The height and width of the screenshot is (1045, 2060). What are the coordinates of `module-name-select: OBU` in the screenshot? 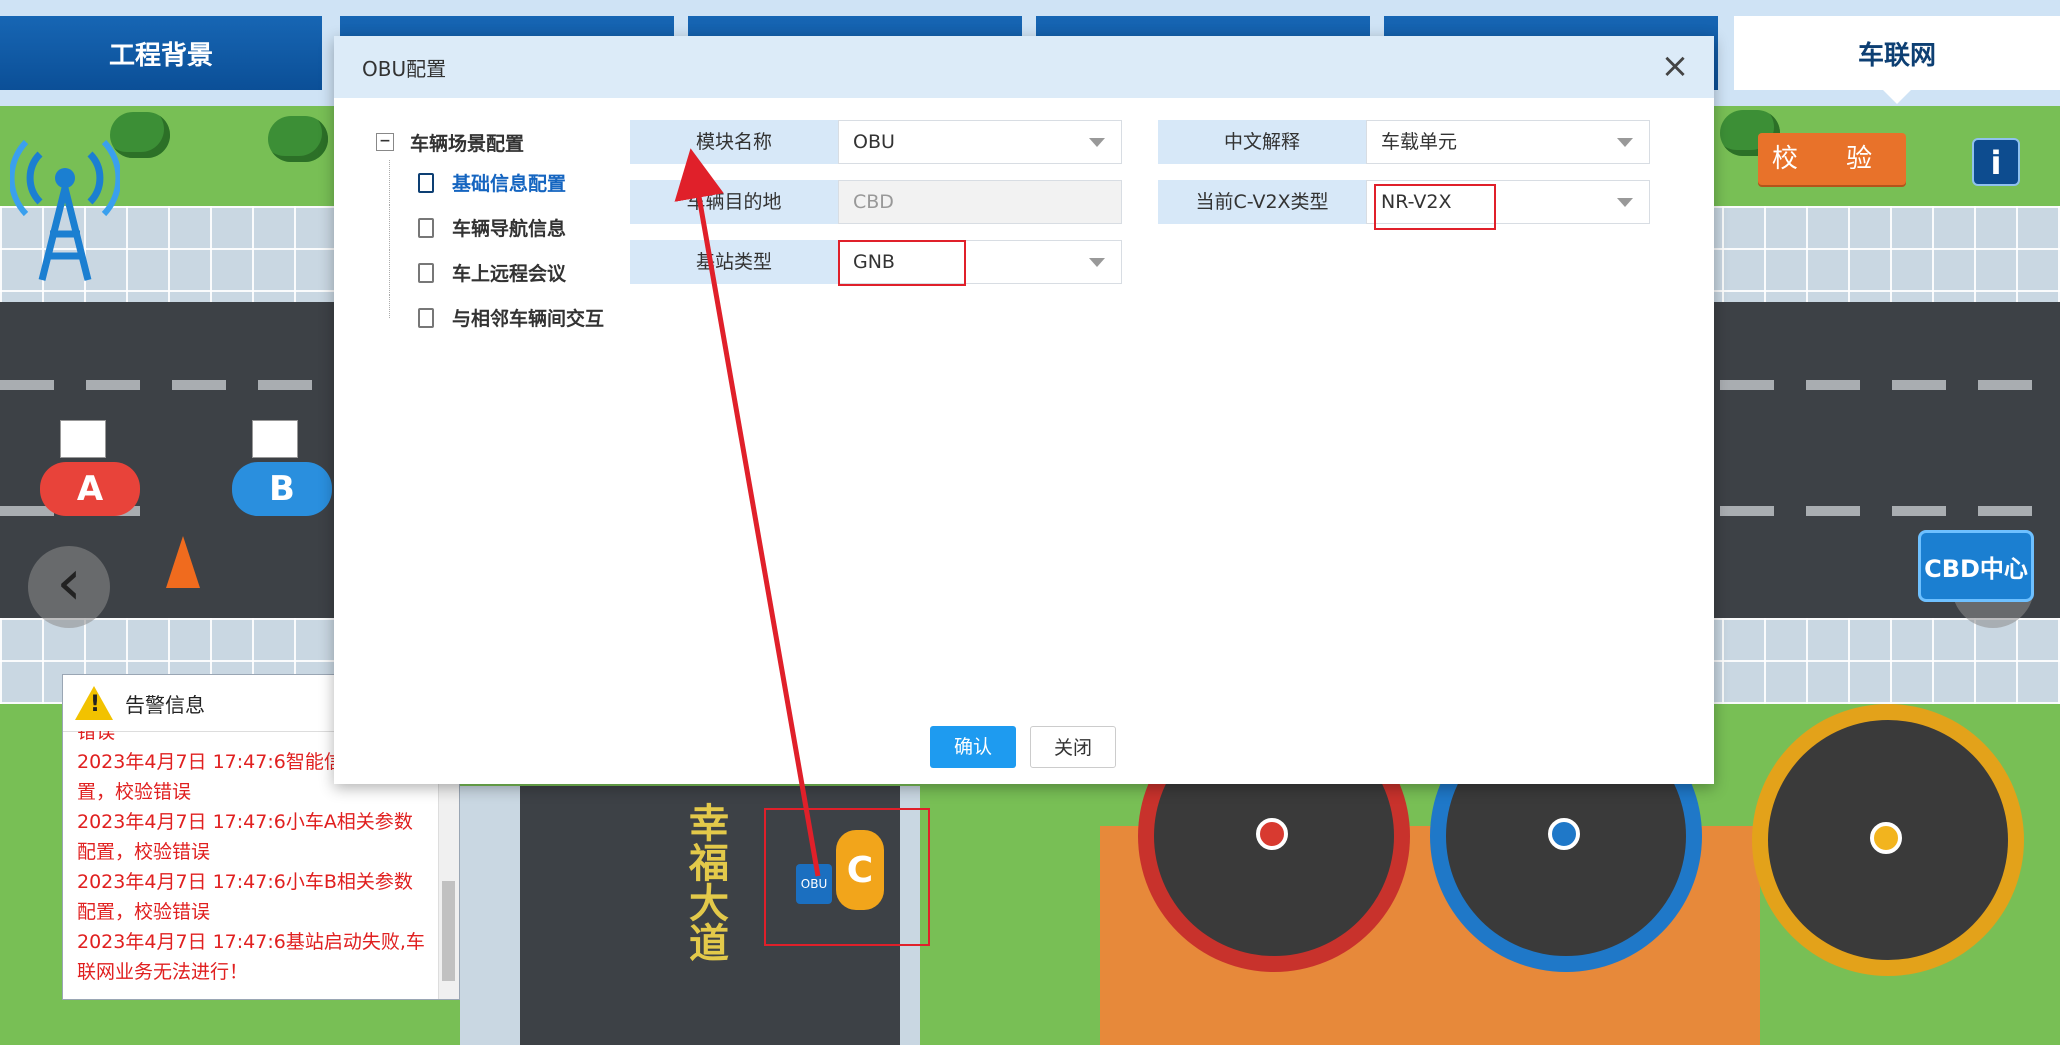 It's located at (980, 142).